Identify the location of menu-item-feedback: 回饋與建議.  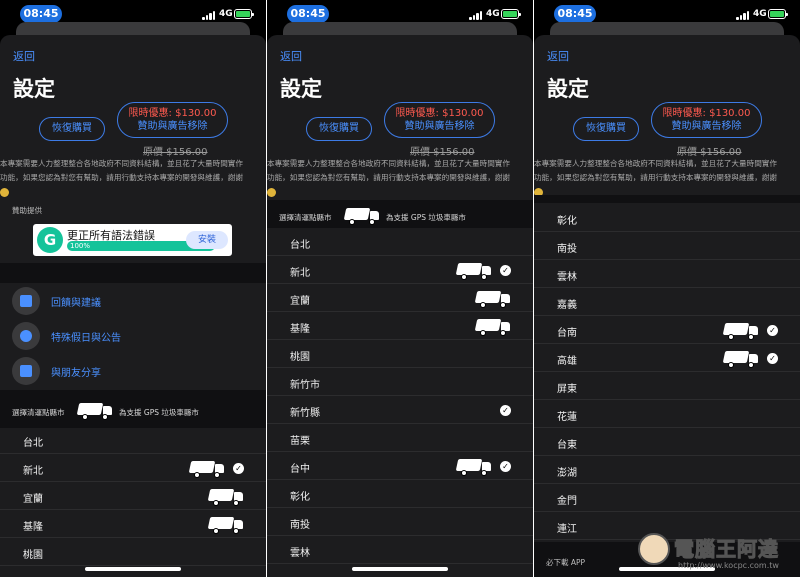
(133, 301).